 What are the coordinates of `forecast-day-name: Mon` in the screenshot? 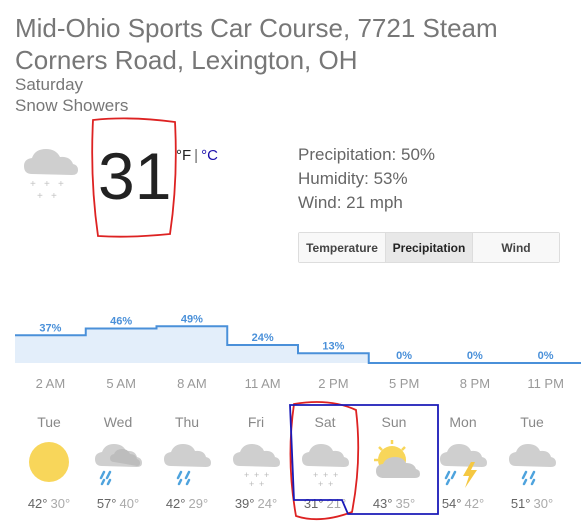 It's located at (463, 422).